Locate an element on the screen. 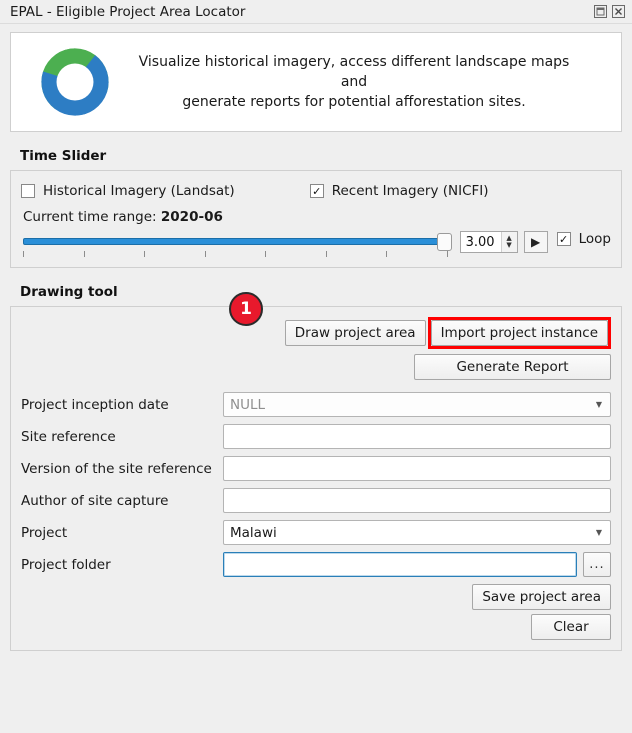 The width and height of the screenshot is (632, 733). form-row-project-inception-date: Project inception date NULL ▼ is located at coordinates (316, 404).